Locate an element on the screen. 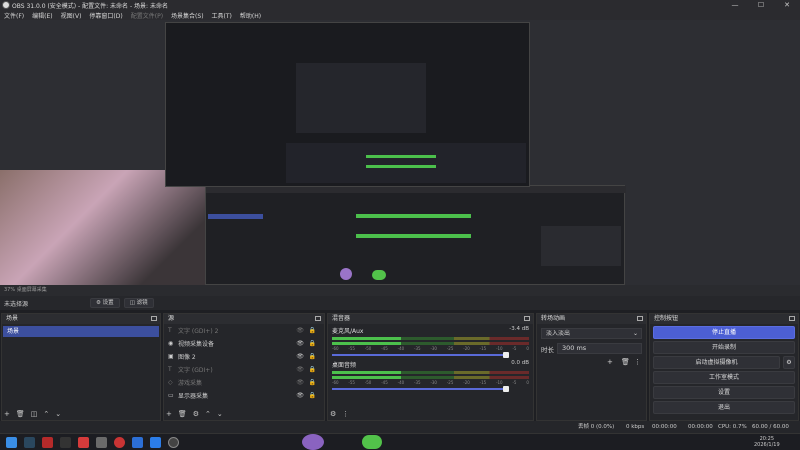 Image resolution: width=800 pixels, height=450 pixels. steam-icon is located at coordinates (29, 442).